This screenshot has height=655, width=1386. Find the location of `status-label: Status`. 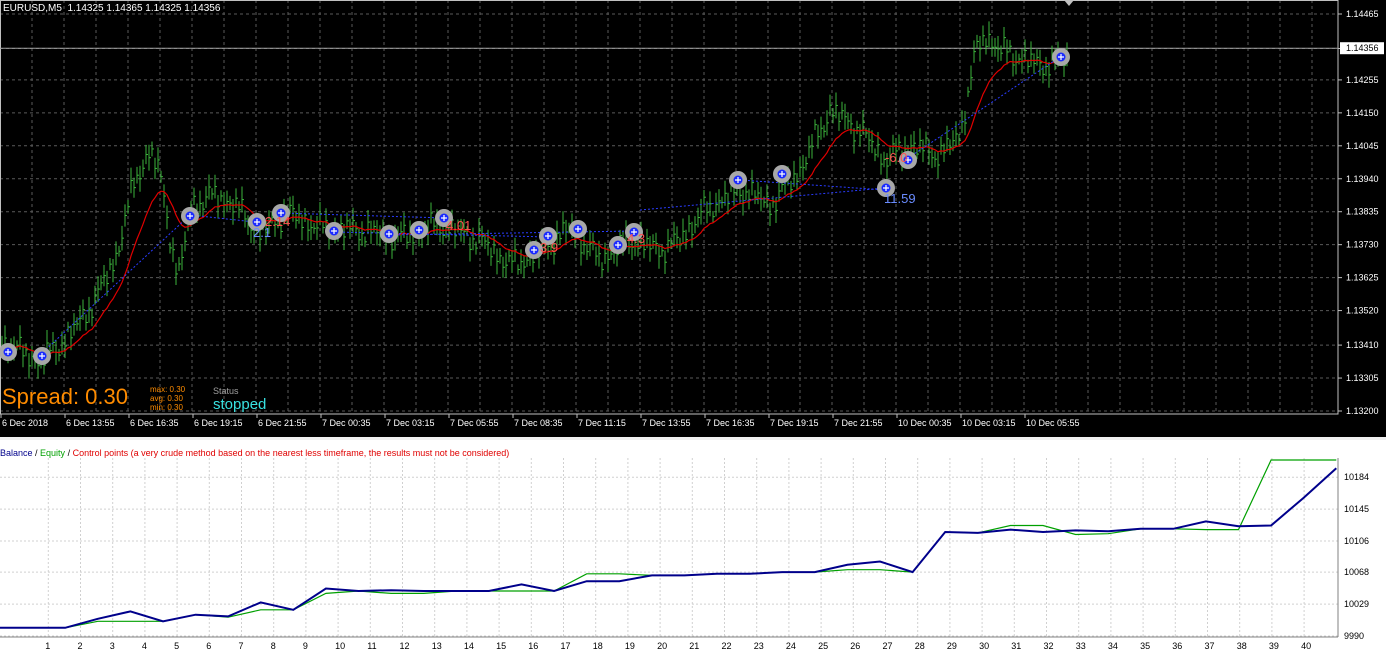

status-label: Status is located at coordinates (226, 391).